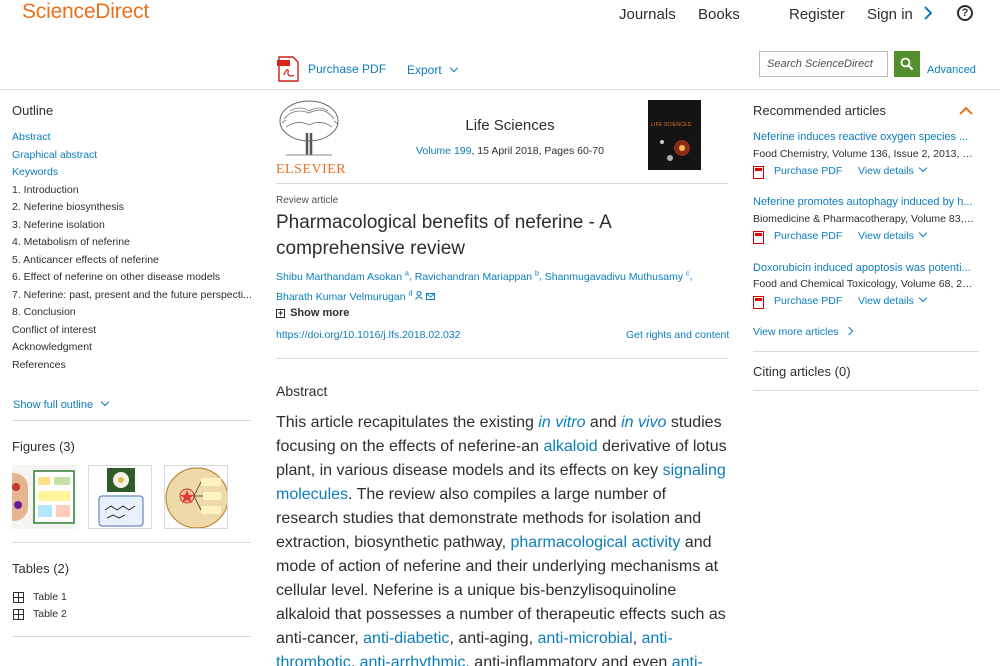 This screenshot has width=1000, height=666. I want to click on outline-item-anticancer: 5. Anticancer effects of neferine, so click(132, 260).